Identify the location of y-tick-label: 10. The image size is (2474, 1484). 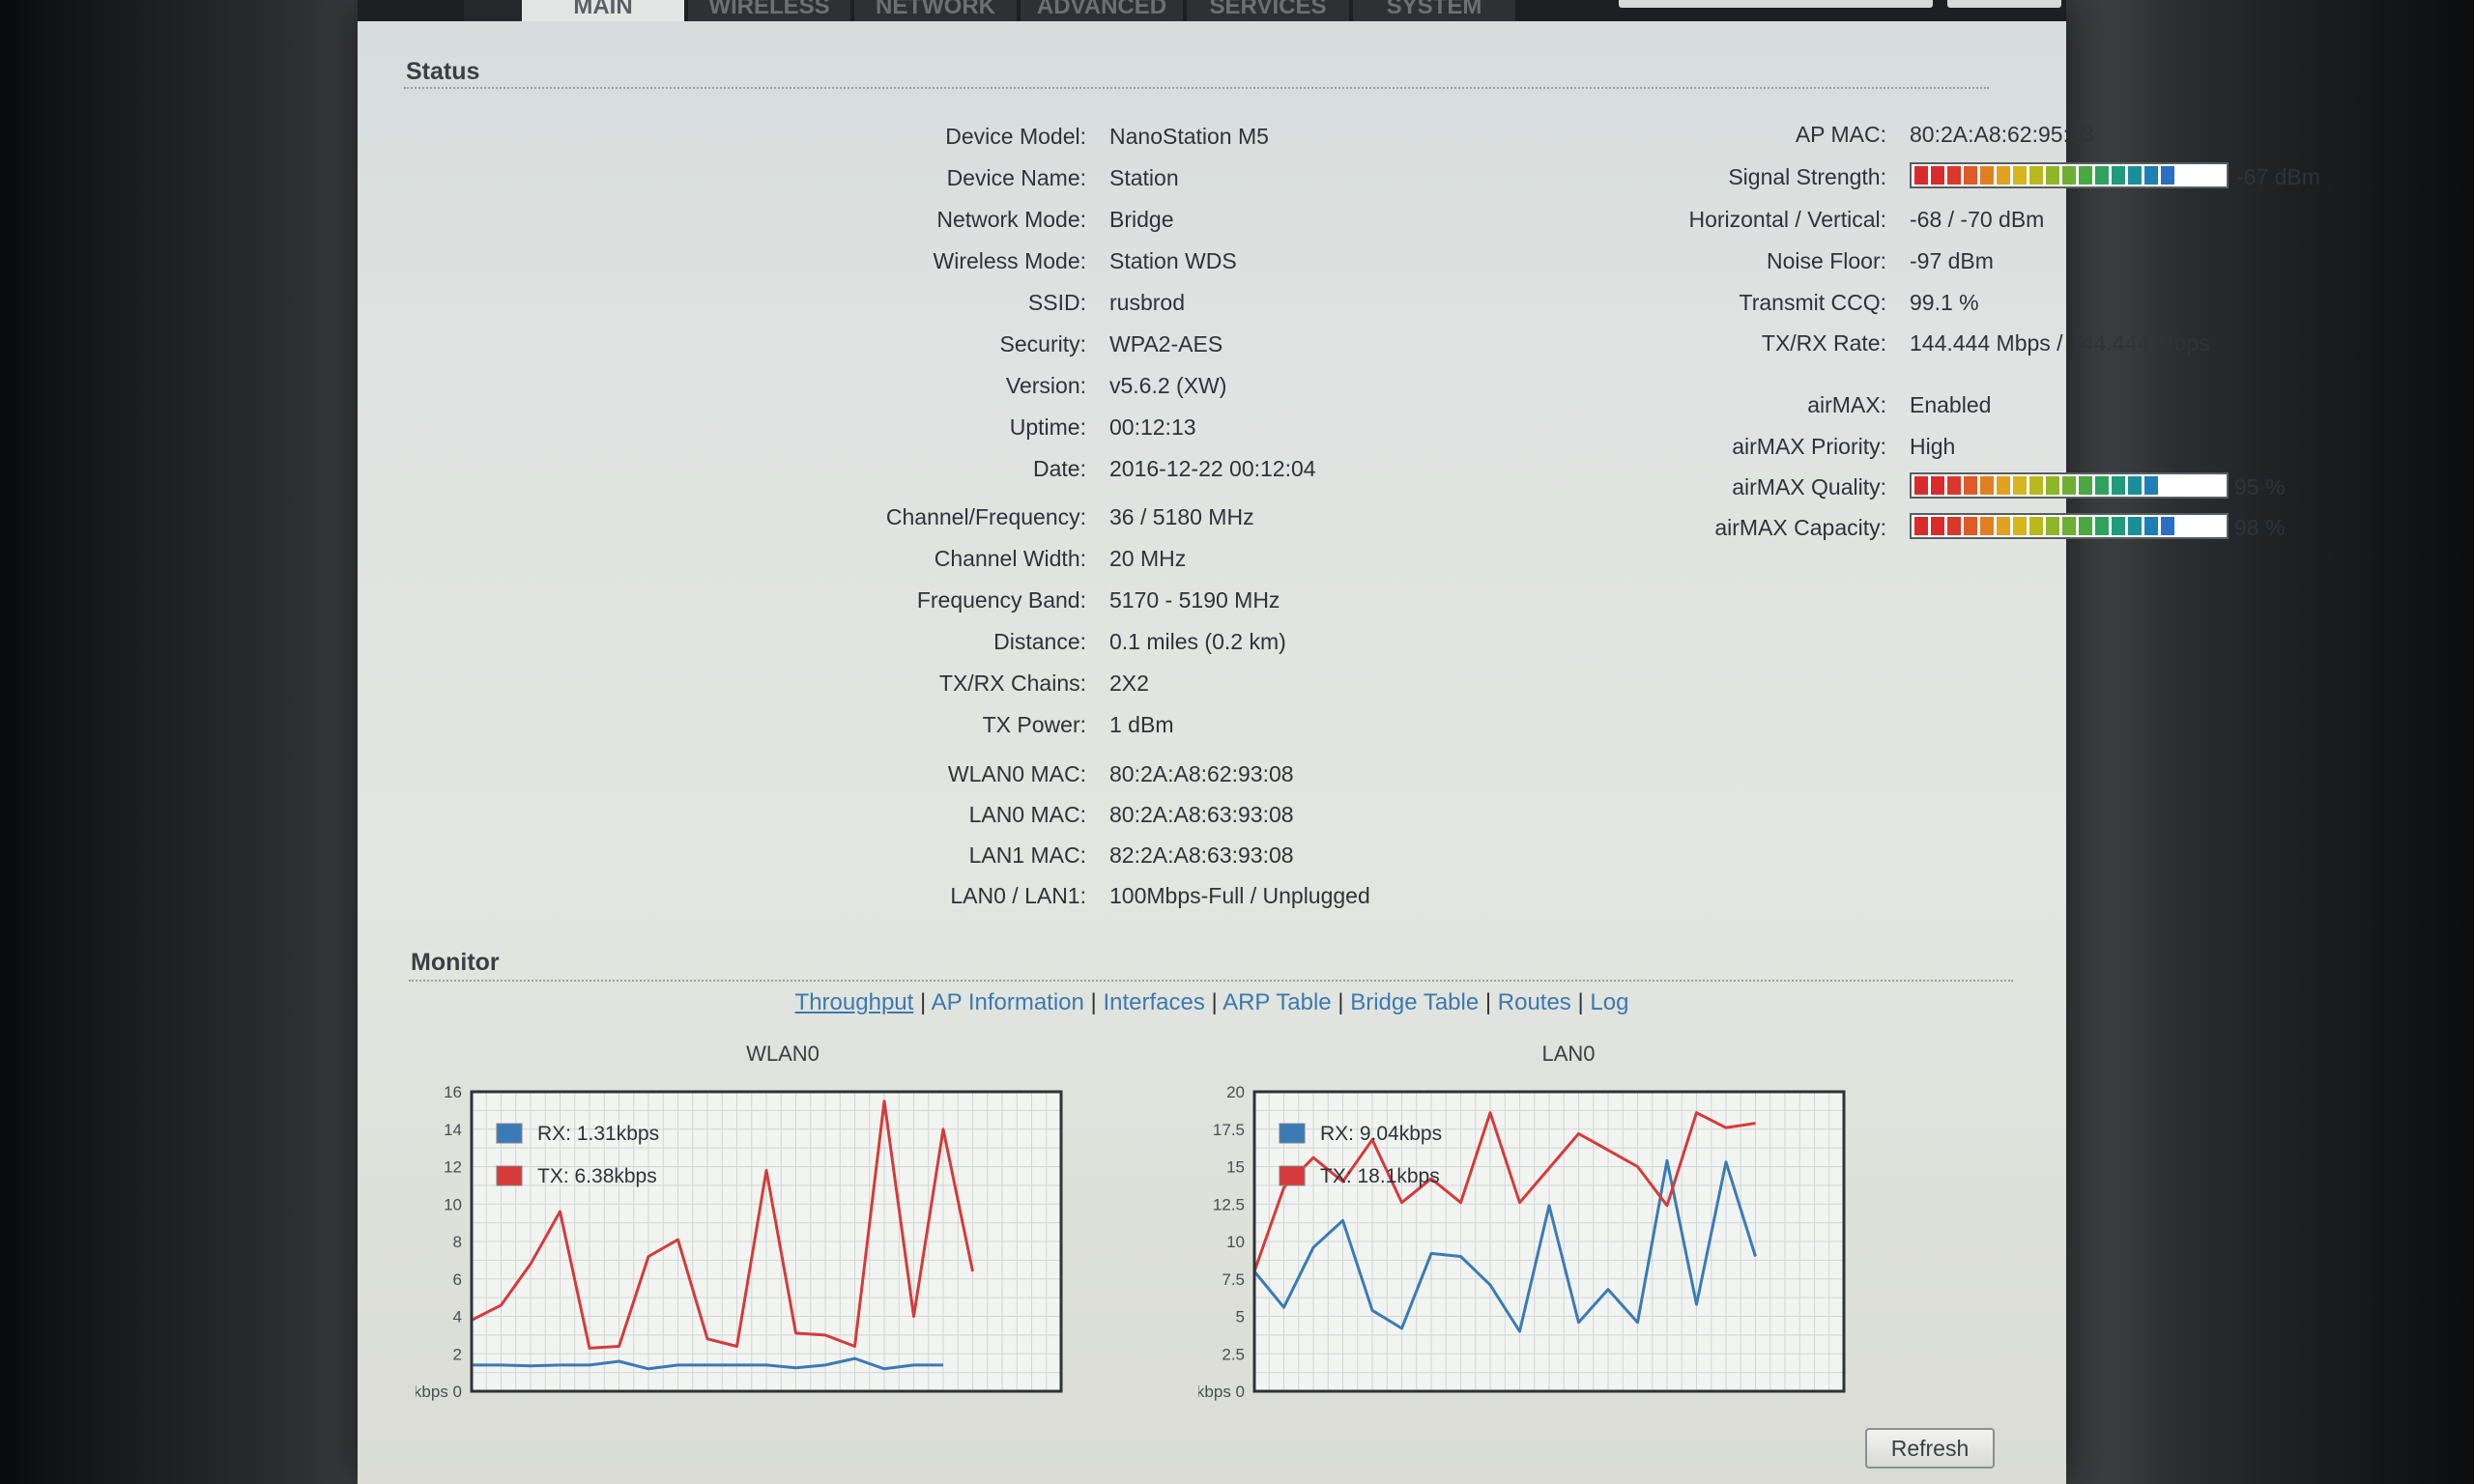
(1235, 1242).